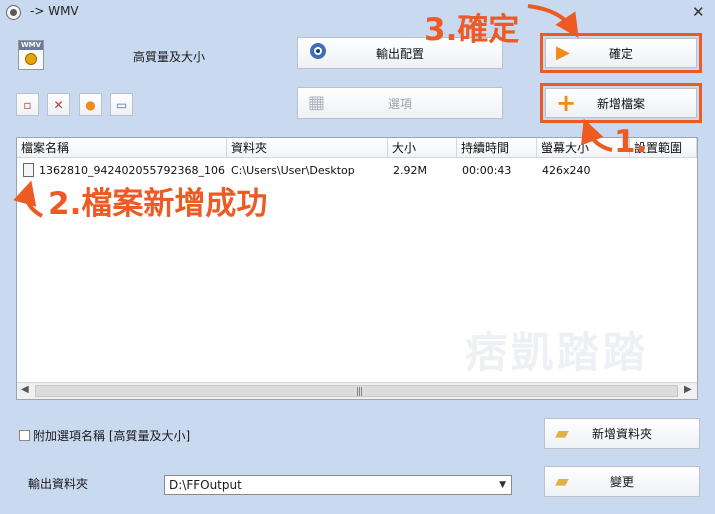  What do you see at coordinates (596, 135) in the screenshot?
I see `arrow-to-add-file` at bounding box center [596, 135].